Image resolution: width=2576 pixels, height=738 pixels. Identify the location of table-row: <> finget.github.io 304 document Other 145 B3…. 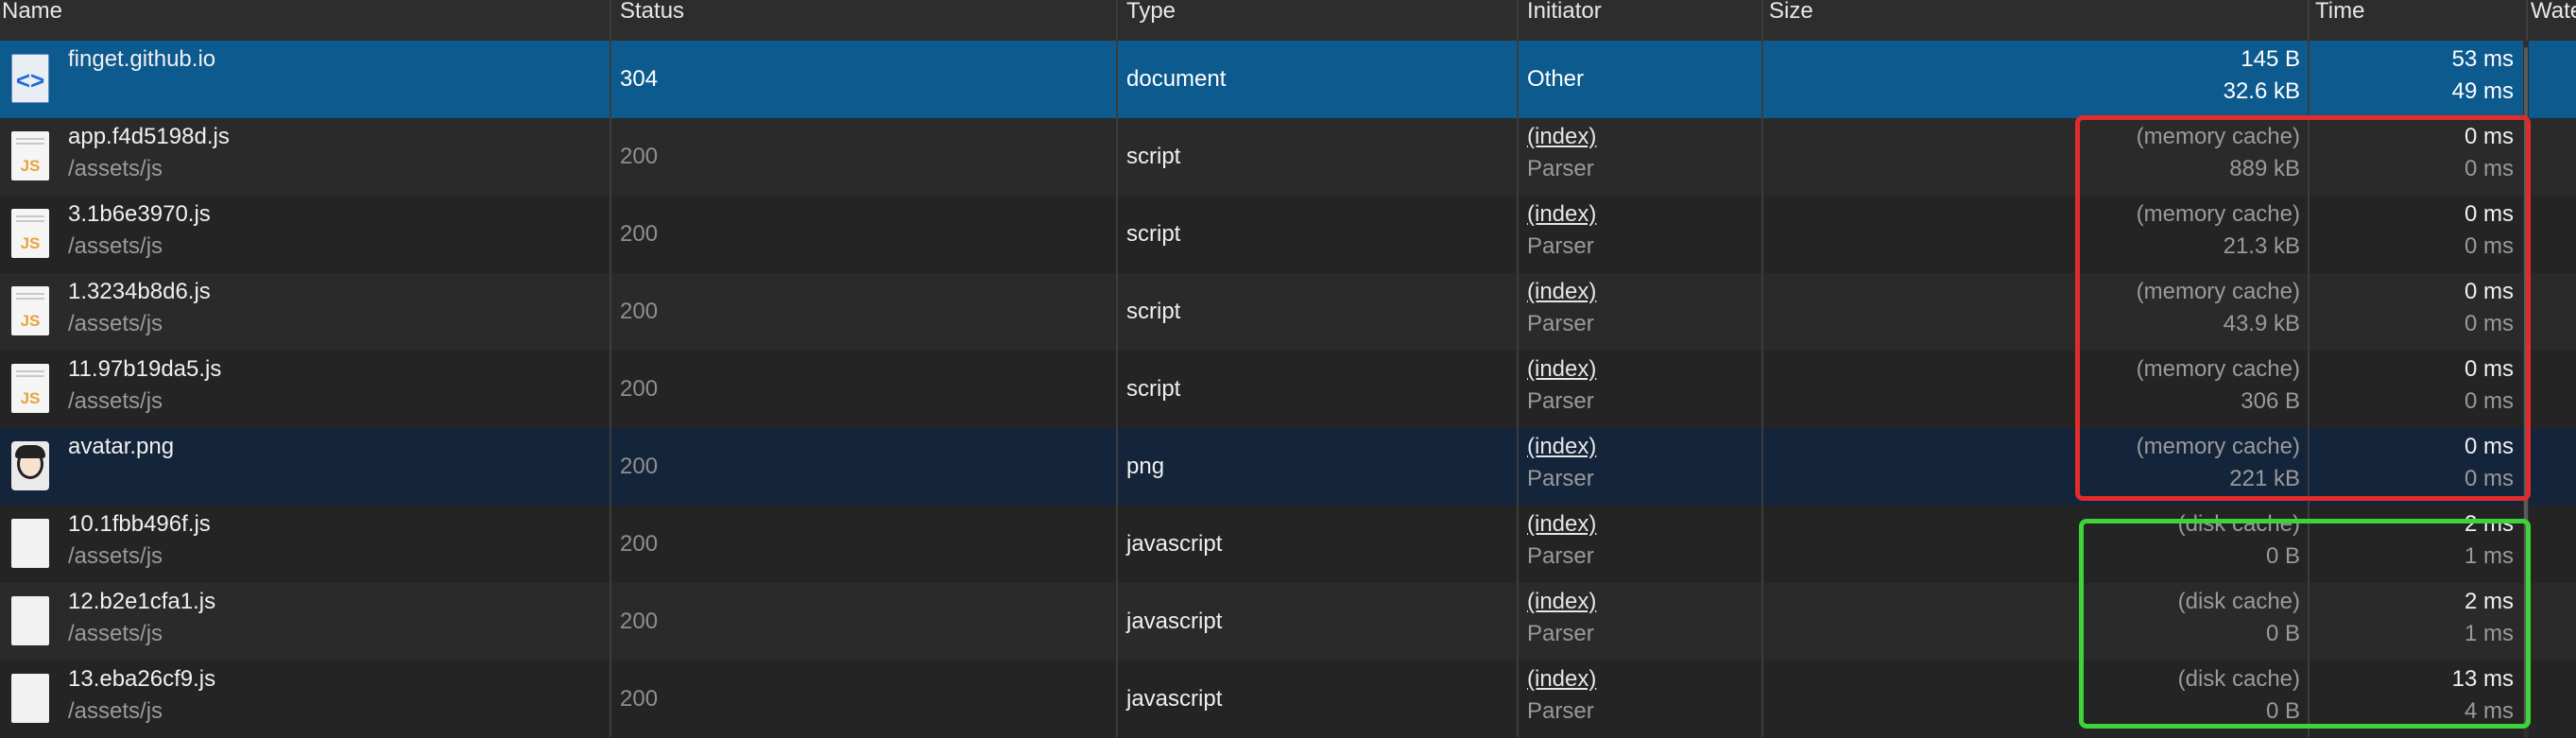
(1288, 79).